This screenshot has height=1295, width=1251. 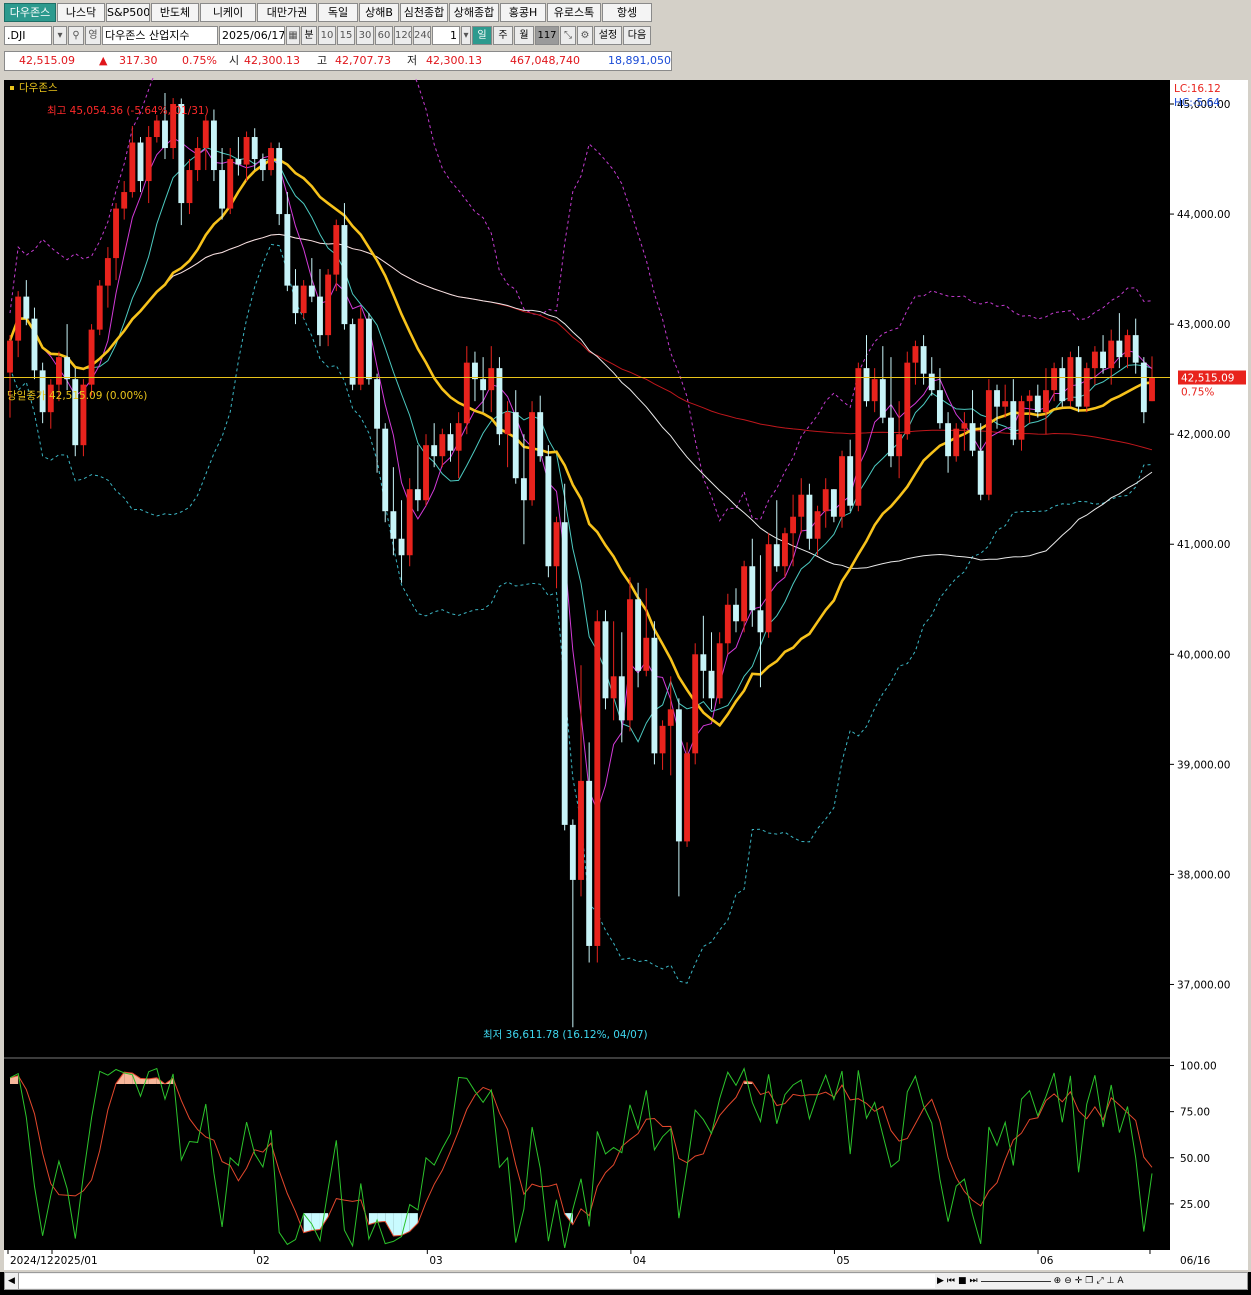 I want to click on font-size-icon: A, so click(x=1120, y=1281).